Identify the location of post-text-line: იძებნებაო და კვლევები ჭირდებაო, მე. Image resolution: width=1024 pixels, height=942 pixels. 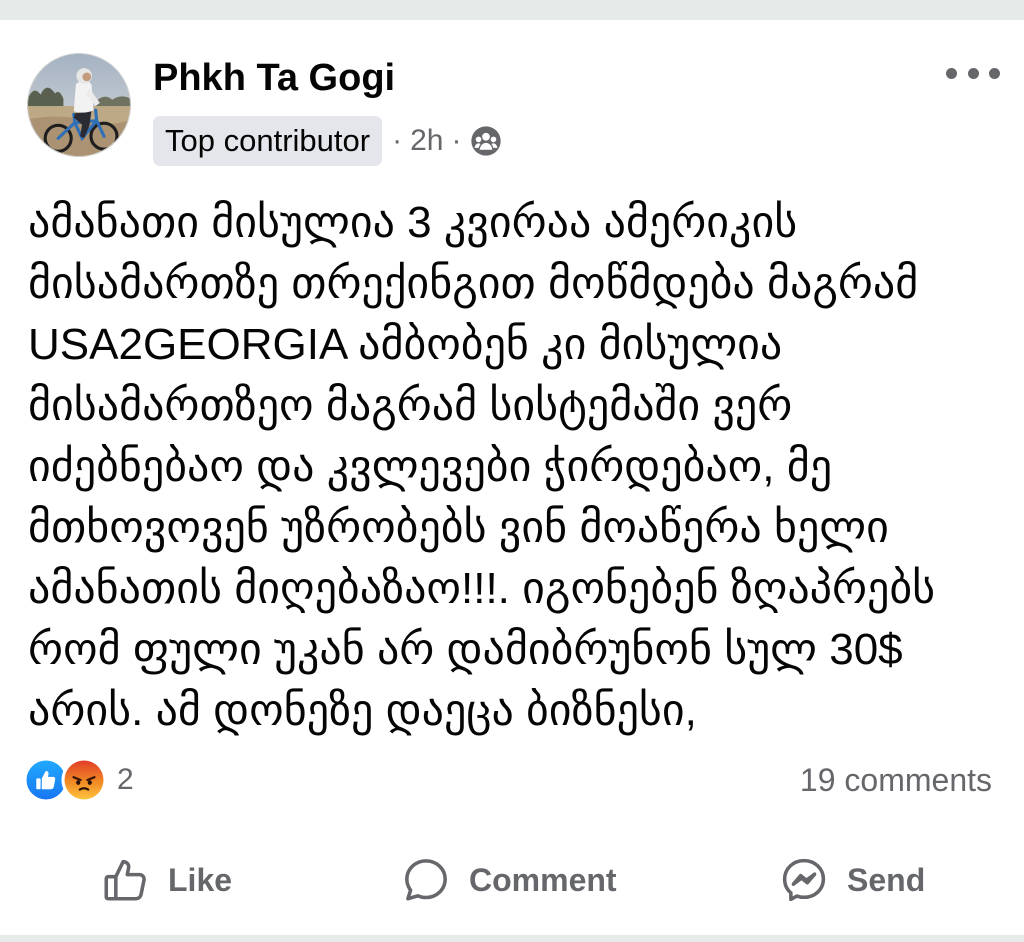
(518, 466).